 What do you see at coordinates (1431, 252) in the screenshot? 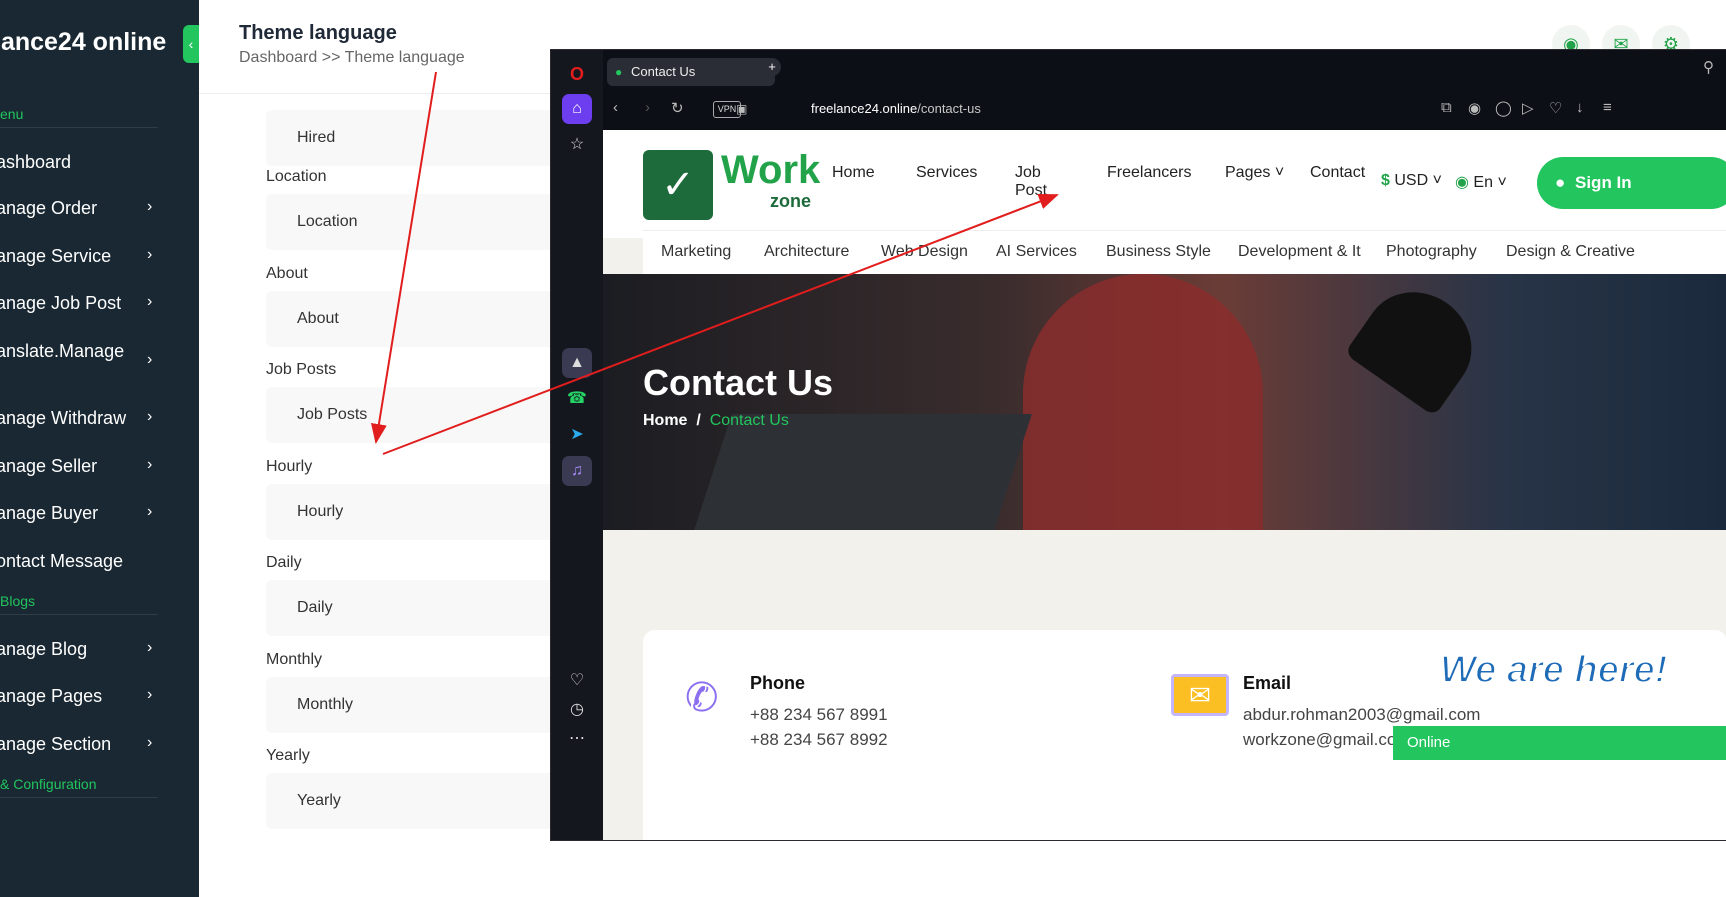
I see `category-photography: Photography` at bounding box center [1431, 252].